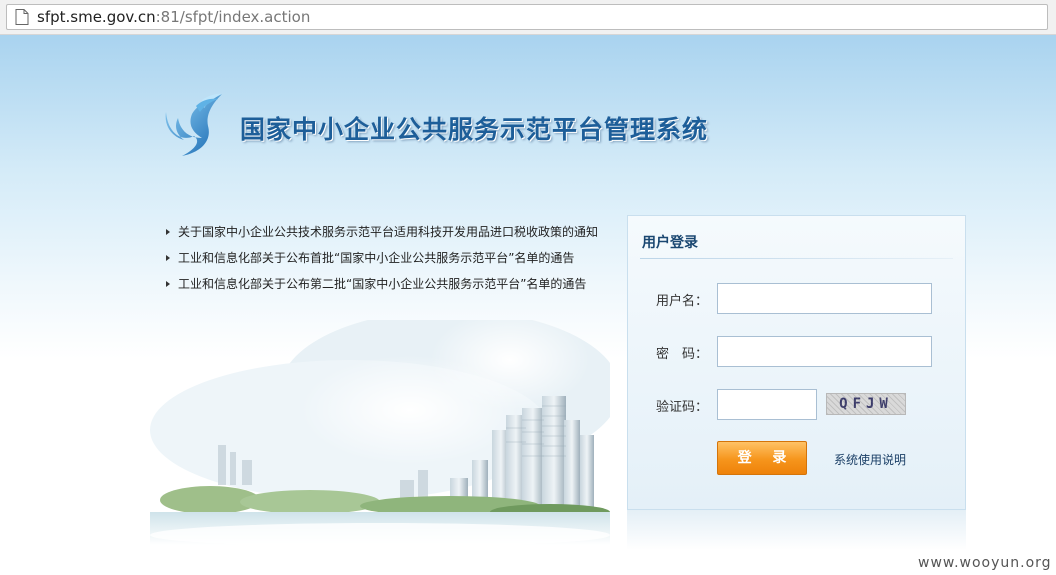 The height and width of the screenshot is (575, 1056). What do you see at coordinates (824, 351) in the screenshot?
I see `password-input` at bounding box center [824, 351].